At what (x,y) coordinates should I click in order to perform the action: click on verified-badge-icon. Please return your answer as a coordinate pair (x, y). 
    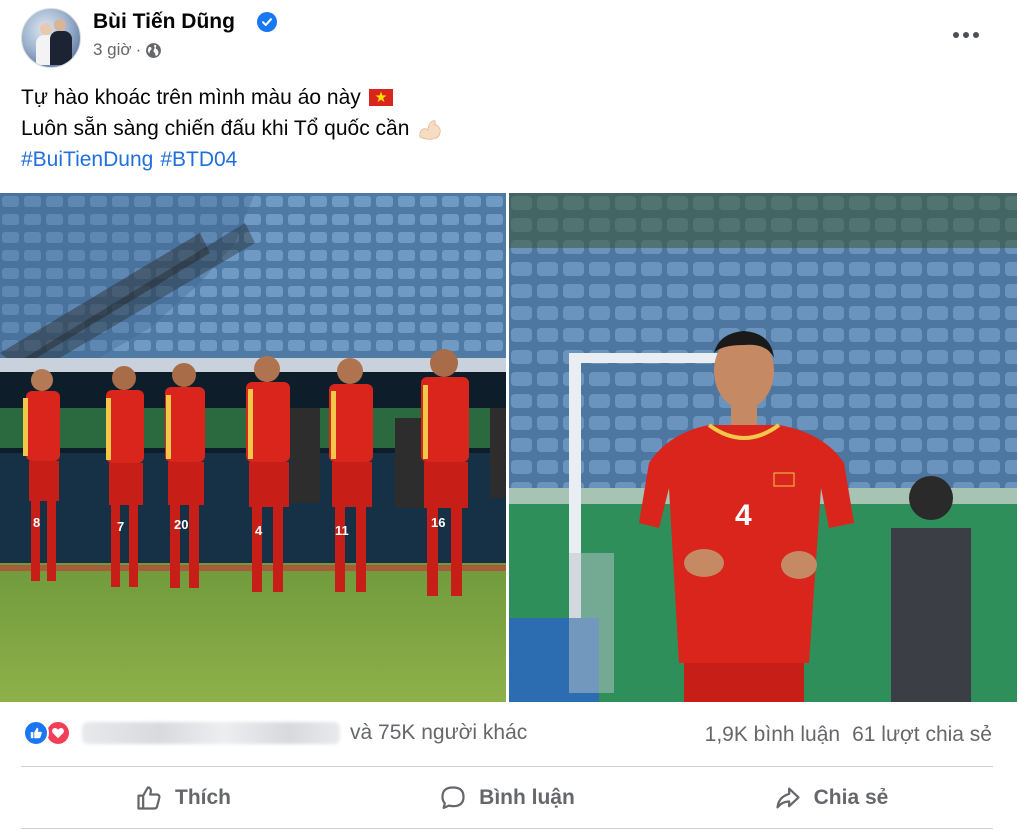
    Looking at the image, I should click on (267, 22).